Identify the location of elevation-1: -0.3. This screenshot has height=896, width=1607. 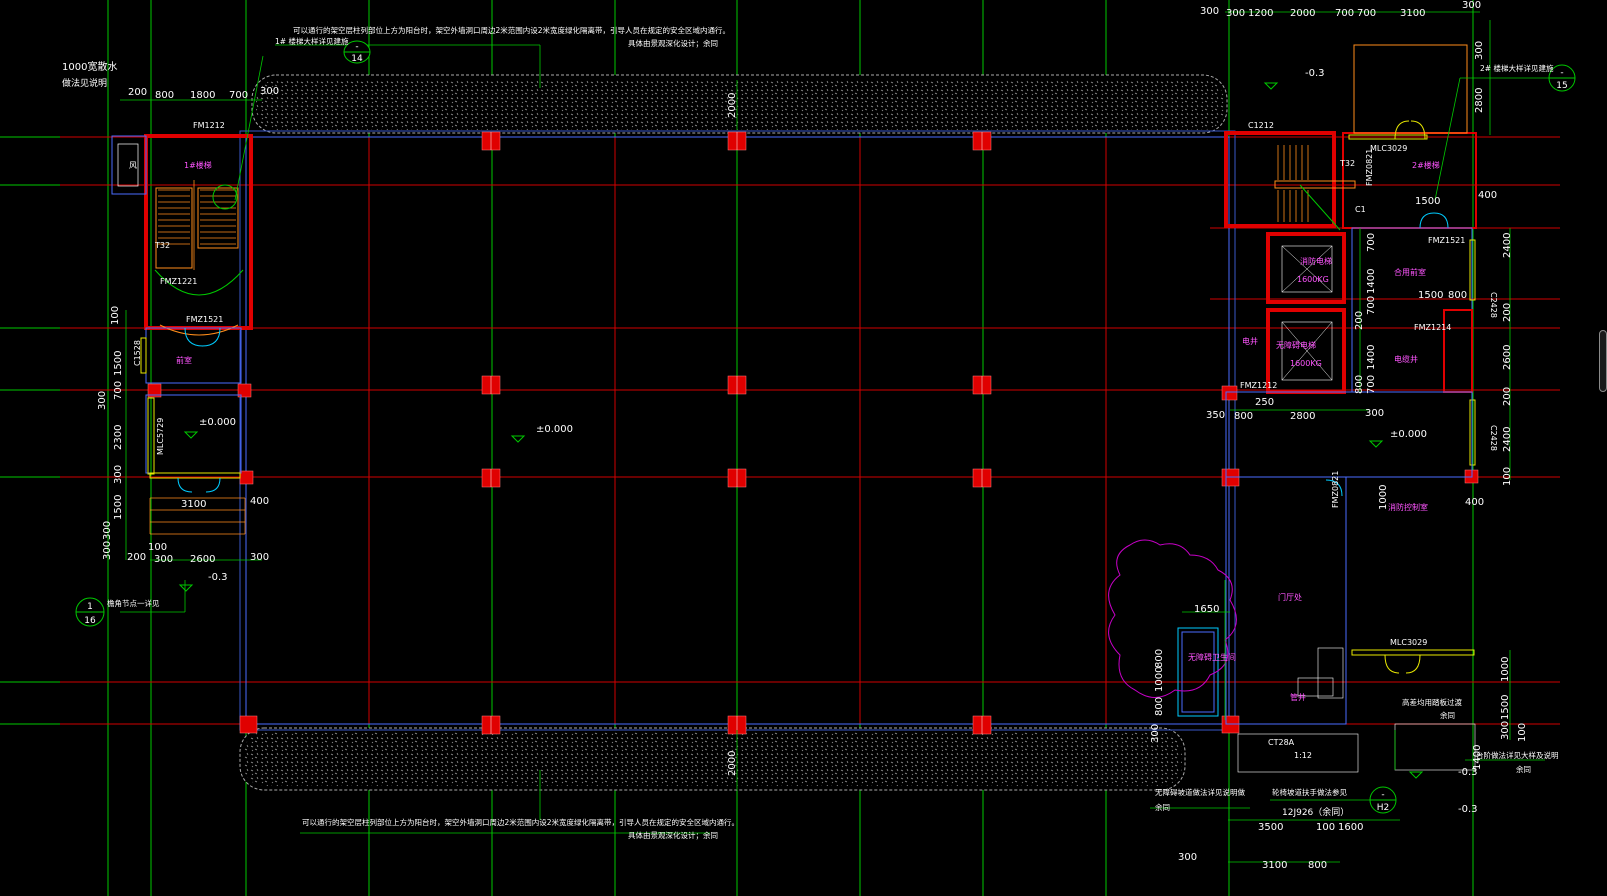
(1315, 73).